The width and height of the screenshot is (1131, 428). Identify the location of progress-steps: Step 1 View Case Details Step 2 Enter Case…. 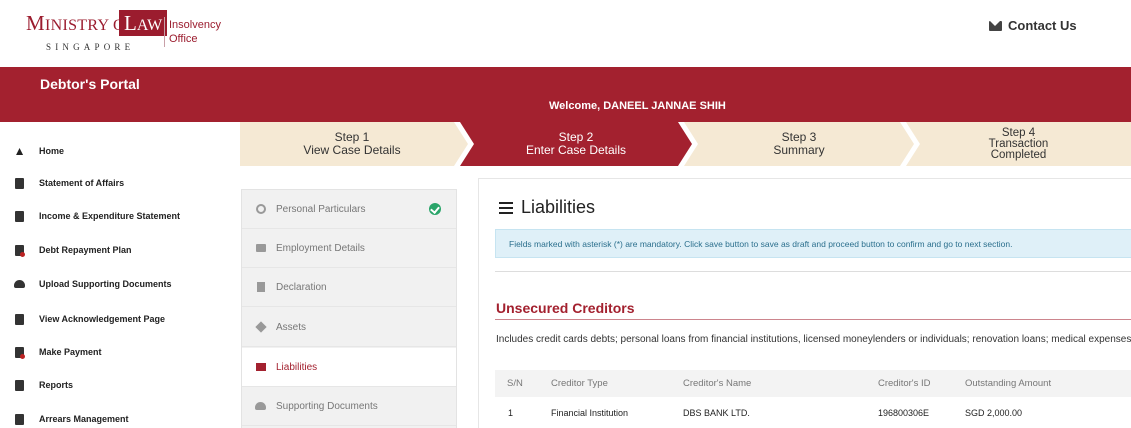
(679, 144).